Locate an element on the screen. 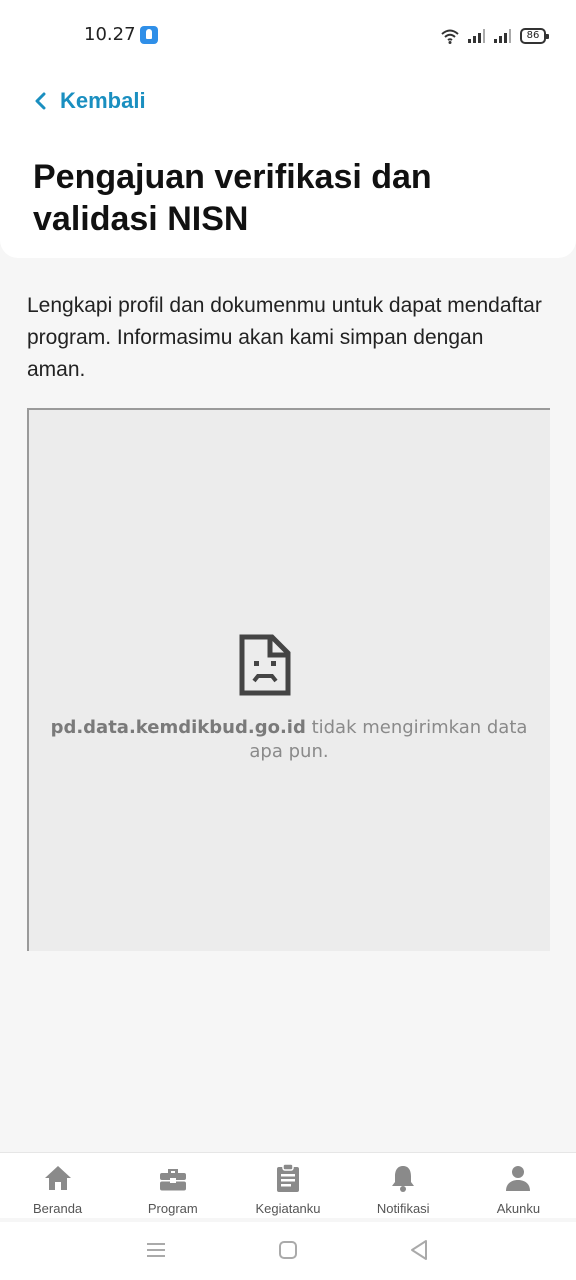  status-bar: 10.27 86 is located at coordinates (288, 30).